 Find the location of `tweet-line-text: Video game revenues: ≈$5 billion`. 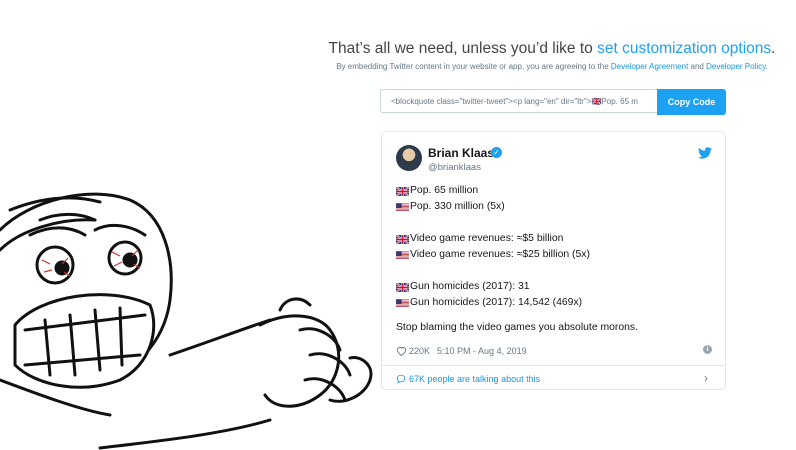

tweet-line-text: Video game revenues: ≈$5 billion is located at coordinates (487, 238).